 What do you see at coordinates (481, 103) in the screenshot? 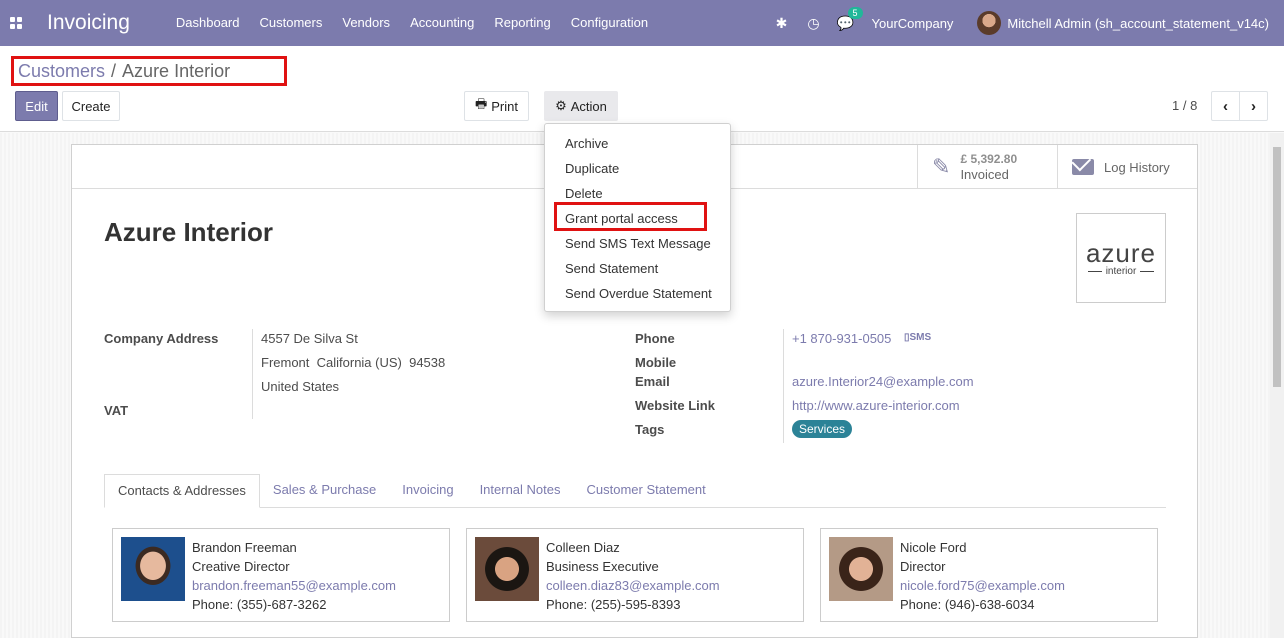
I see `print-icon: 🖶` at bounding box center [481, 103].